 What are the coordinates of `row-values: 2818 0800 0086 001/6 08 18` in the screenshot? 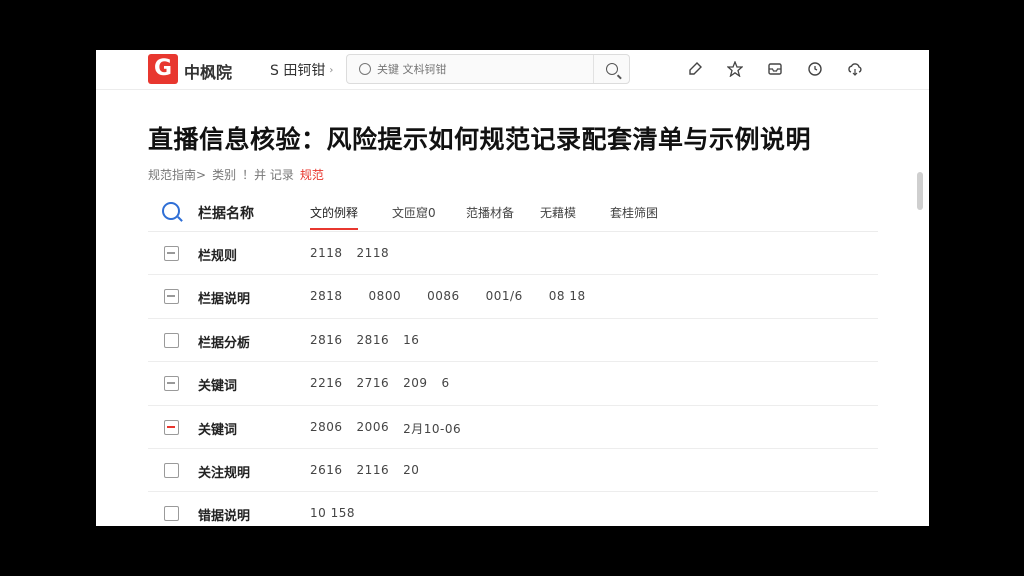 It's located at (448, 296).